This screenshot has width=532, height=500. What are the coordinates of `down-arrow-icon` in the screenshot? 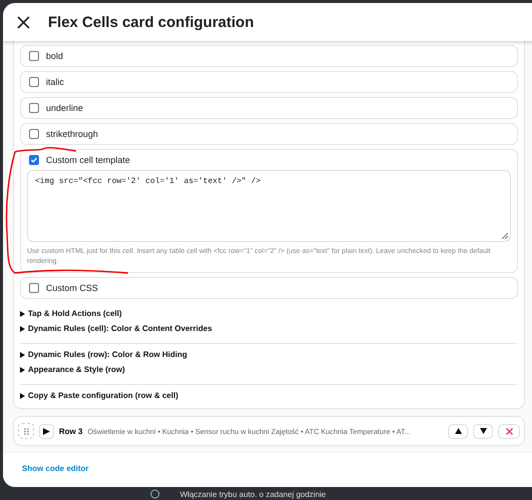 It's located at (483, 431).